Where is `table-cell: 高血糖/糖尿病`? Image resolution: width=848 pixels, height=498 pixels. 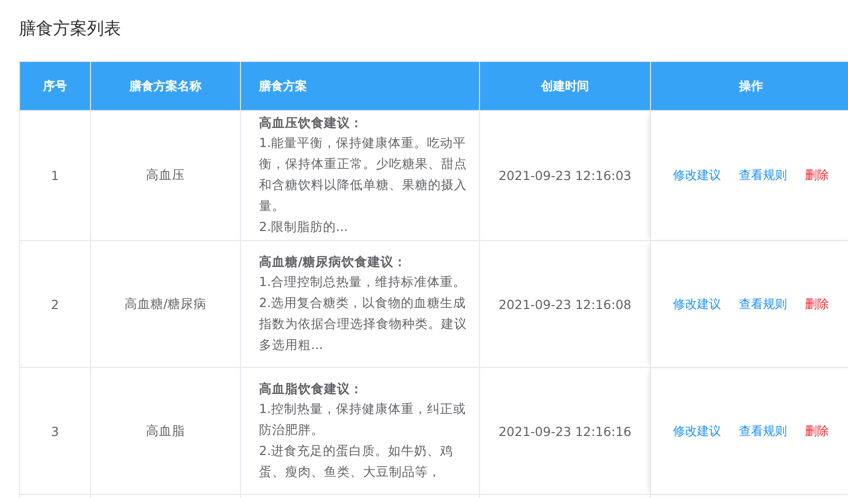 table-cell: 高血糖/糖尿病 is located at coordinates (165, 304).